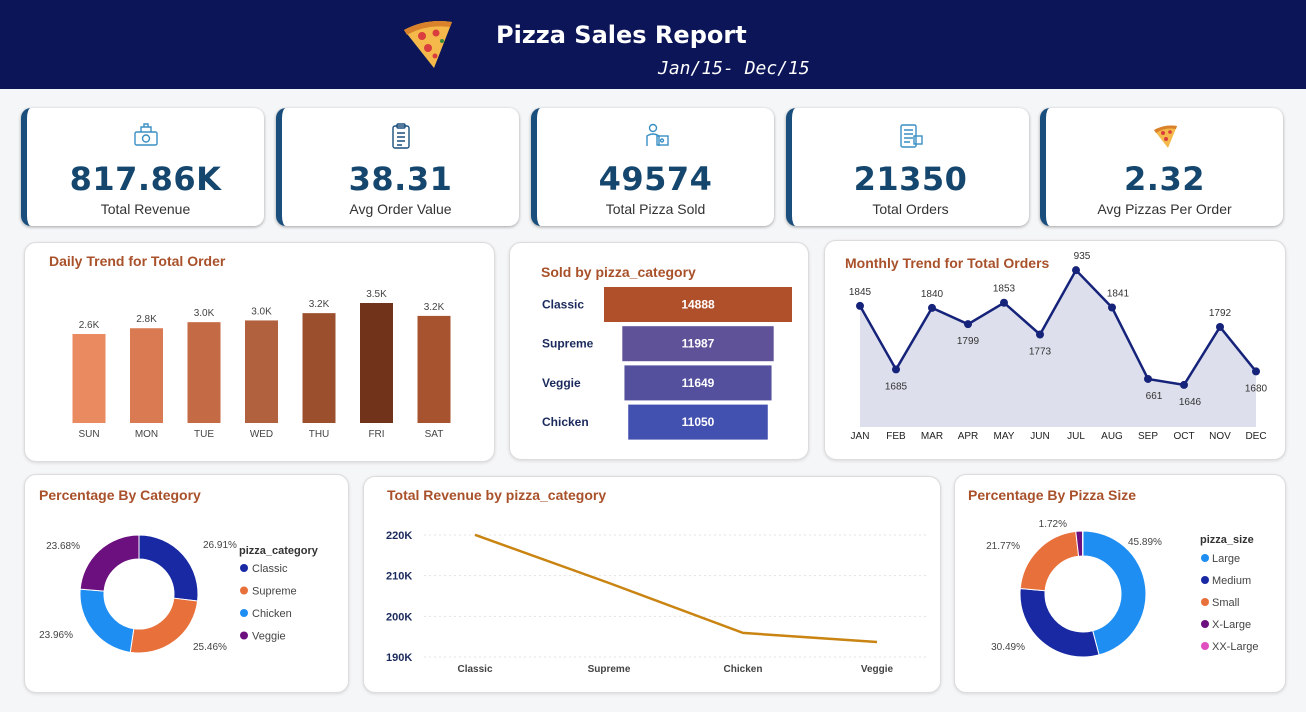 Image resolution: width=1306 pixels, height=712 pixels. Describe the element at coordinates (168, 568) in the screenshot. I see `slice-classic` at that location.